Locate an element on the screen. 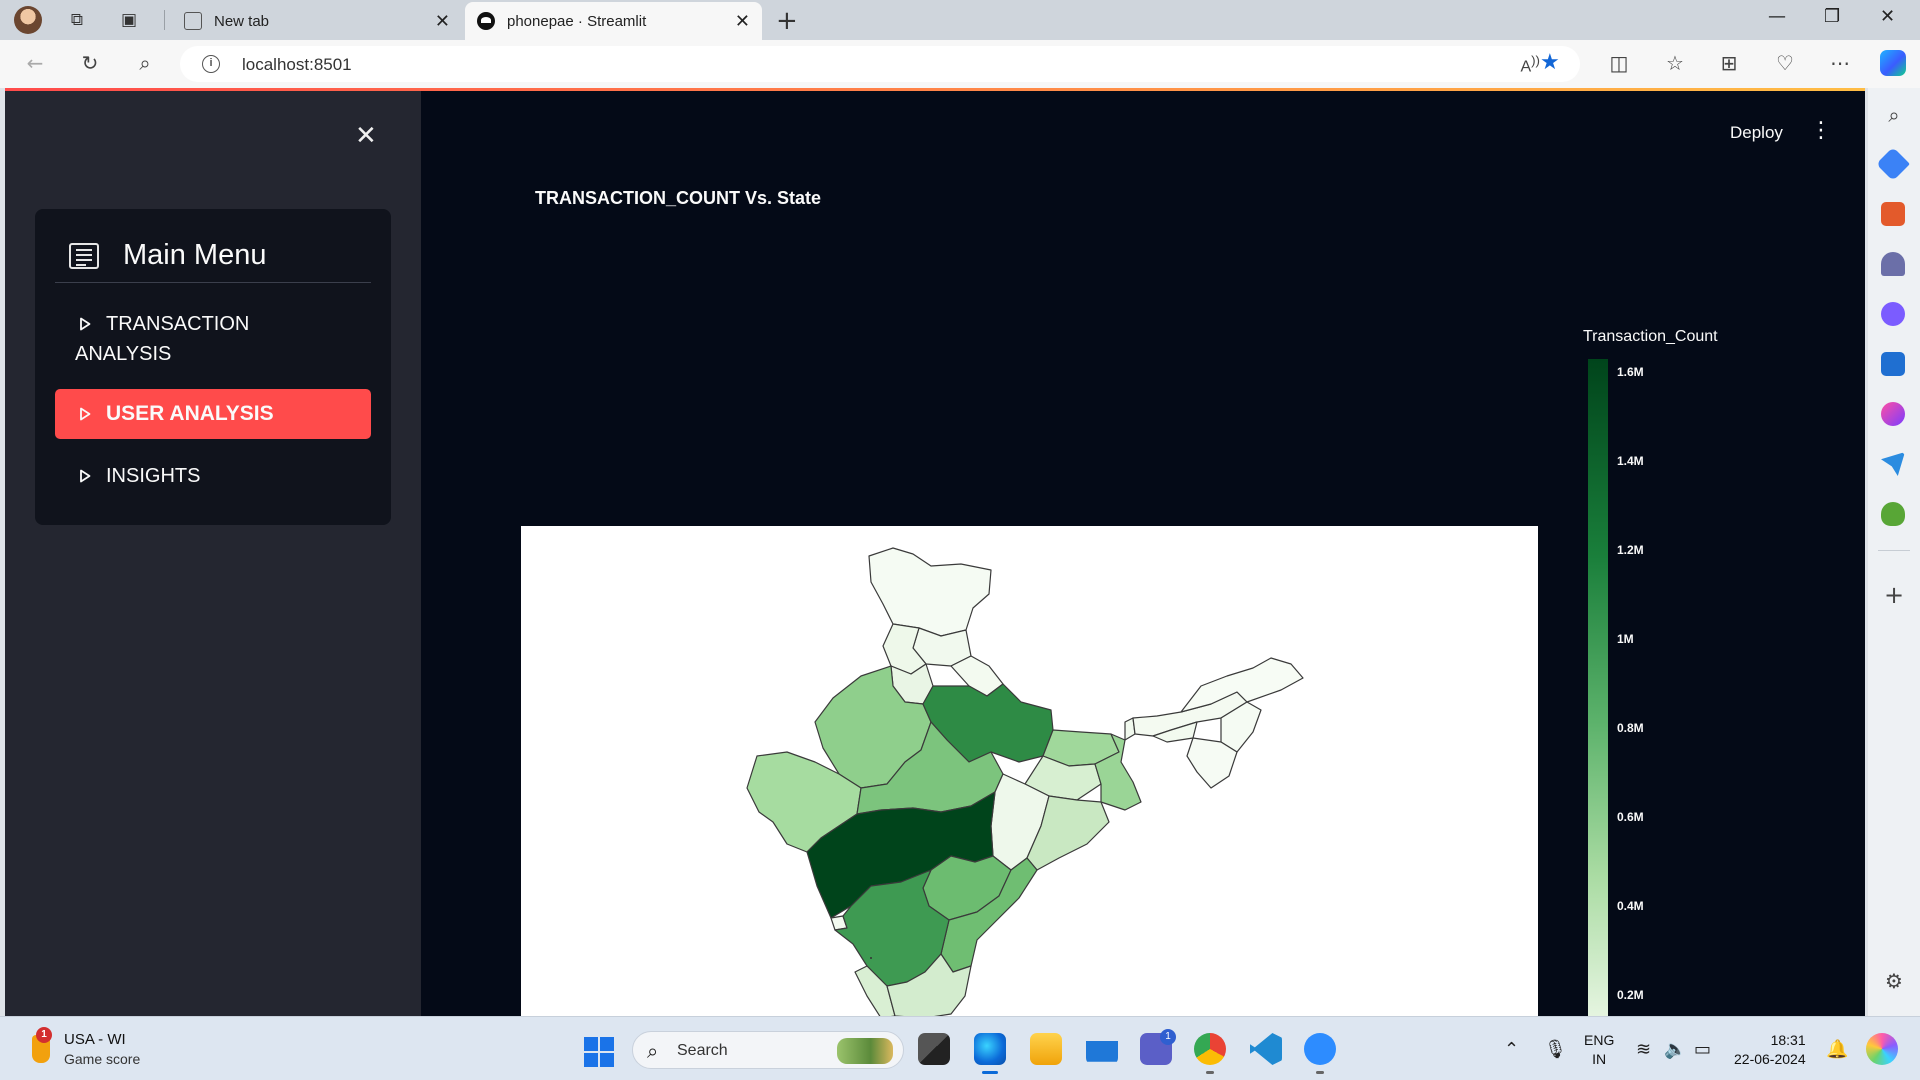 The image size is (1920, 1080). widget-title: USA - WI is located at coordinates (95, 1039).